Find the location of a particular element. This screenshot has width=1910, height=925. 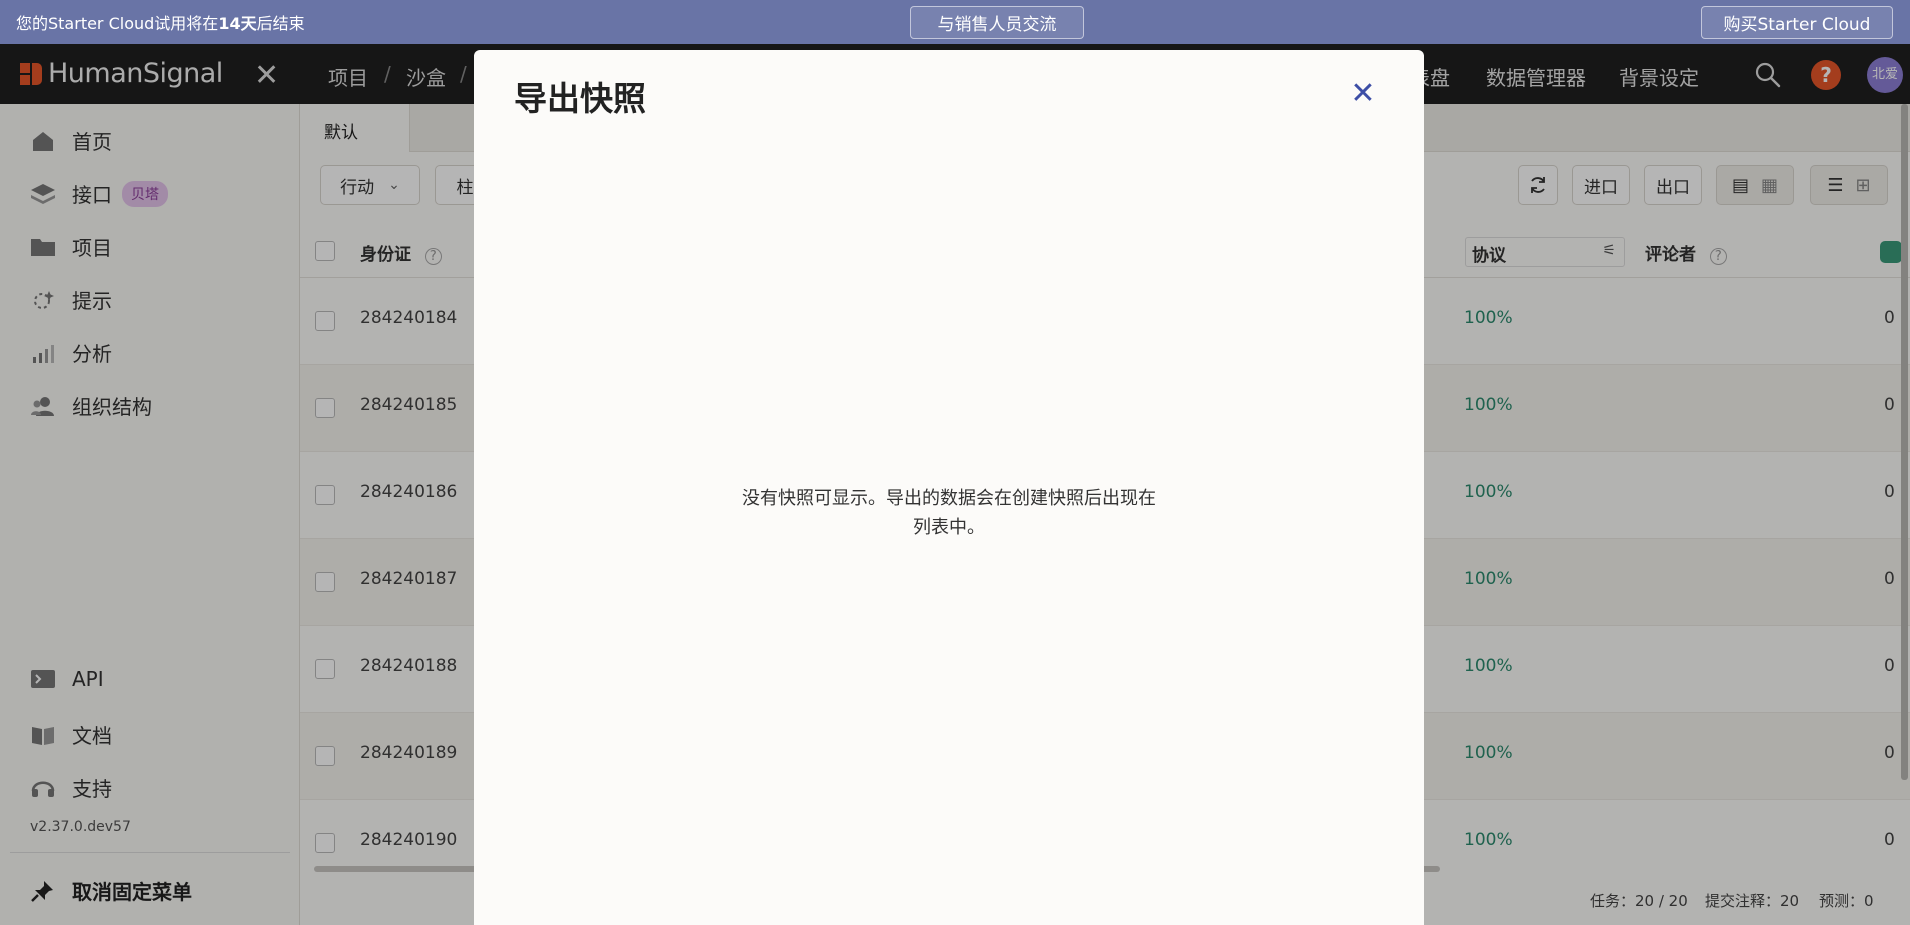

buy-starter-cloud-button: 购买Starter Cloud is located at coordinates (1797, 22).